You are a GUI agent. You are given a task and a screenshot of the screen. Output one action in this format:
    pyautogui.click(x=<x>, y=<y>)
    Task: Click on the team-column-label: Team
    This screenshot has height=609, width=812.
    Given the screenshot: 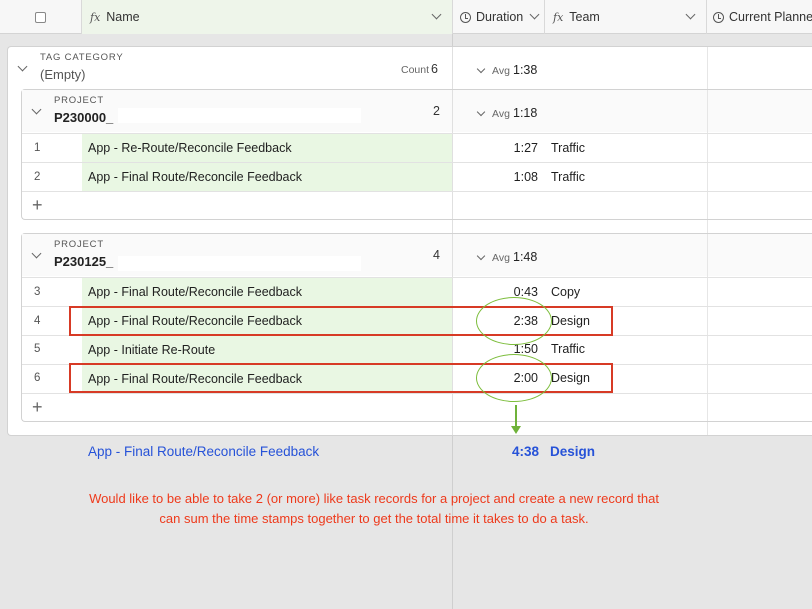 What is the action you would take?
    pyautogui.click(x=584, y=17)
    